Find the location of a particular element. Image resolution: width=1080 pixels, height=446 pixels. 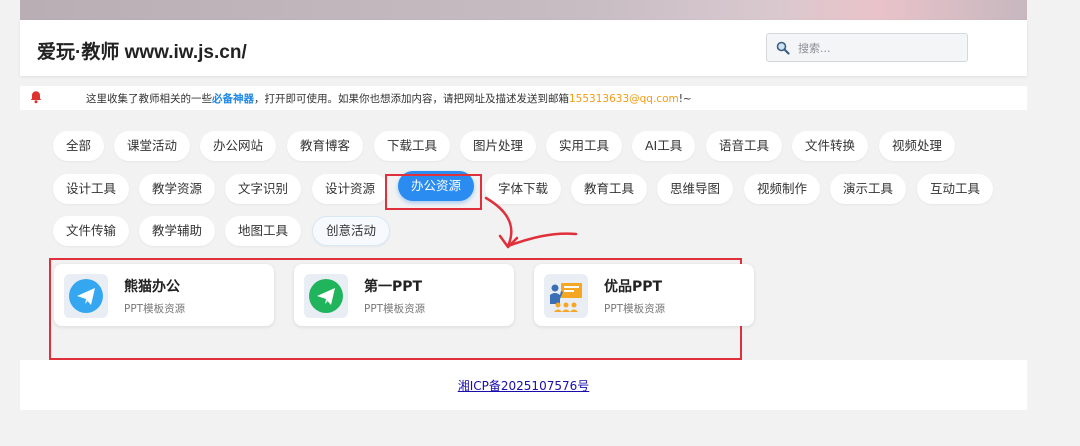

notice-highlight: 必备神器 is located at coordinates (233, 99).